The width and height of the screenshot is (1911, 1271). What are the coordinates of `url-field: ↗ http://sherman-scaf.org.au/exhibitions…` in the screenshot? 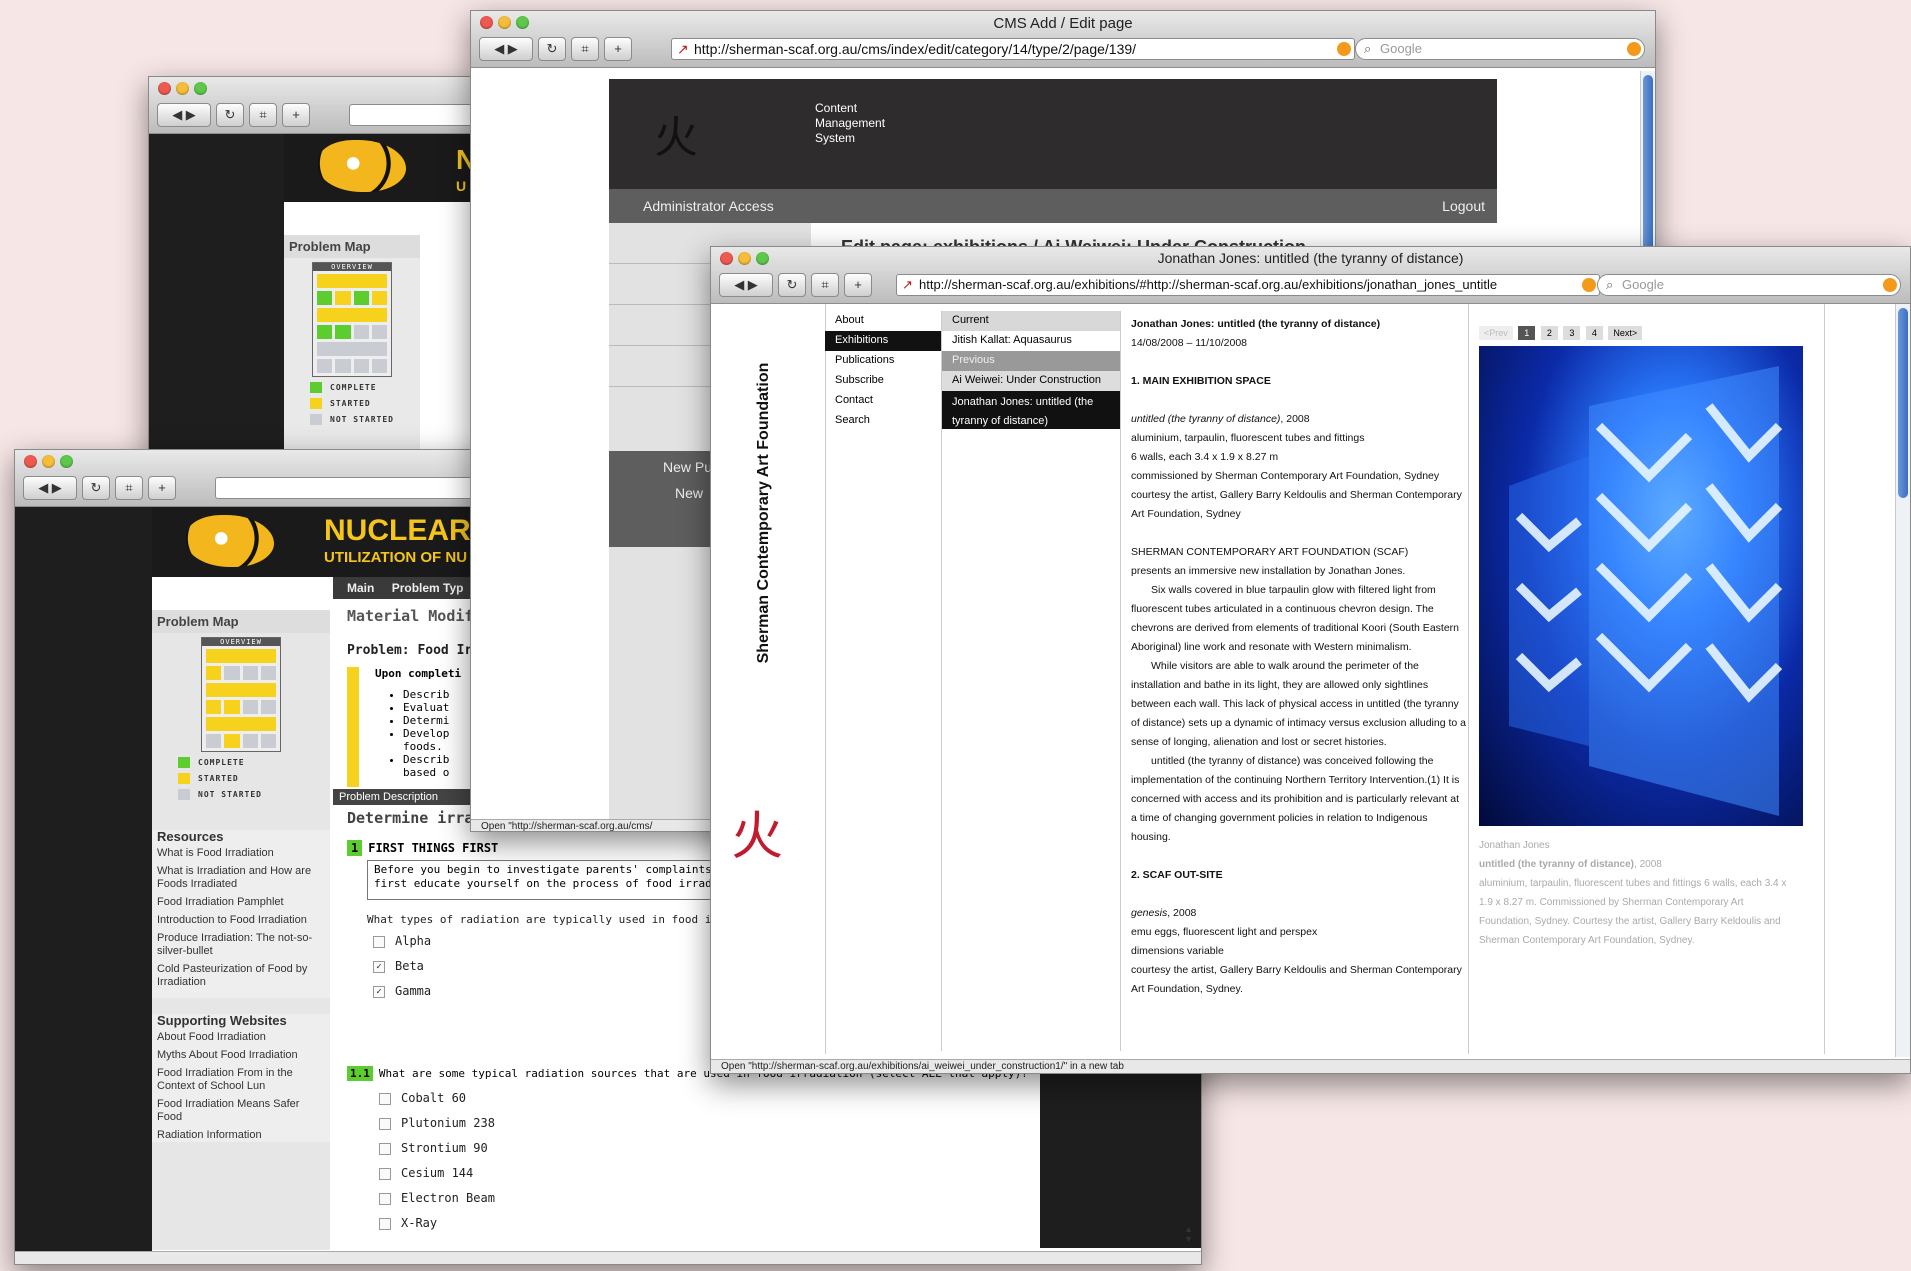 It's located at (1248, 285).